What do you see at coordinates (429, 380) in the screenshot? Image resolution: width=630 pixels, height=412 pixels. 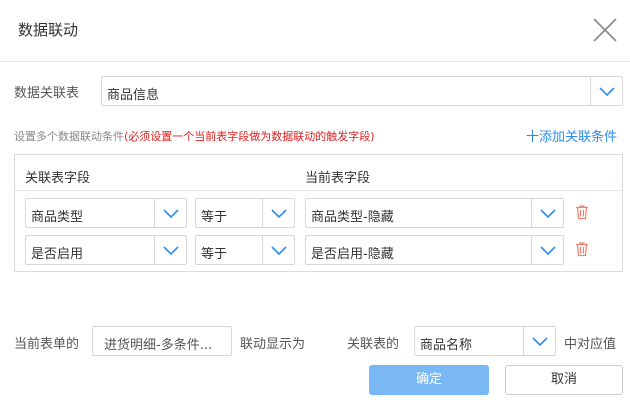 I see `confirm-button: 确定` at bounding box center [429, 380].